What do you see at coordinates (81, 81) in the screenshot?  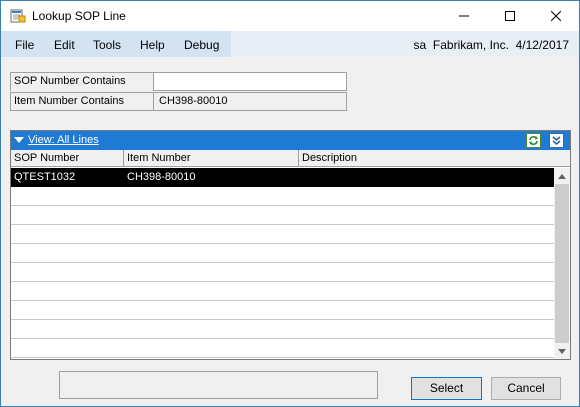 I see `sop-number-label: SOP Number Contains` at bounding box center [81, 81].